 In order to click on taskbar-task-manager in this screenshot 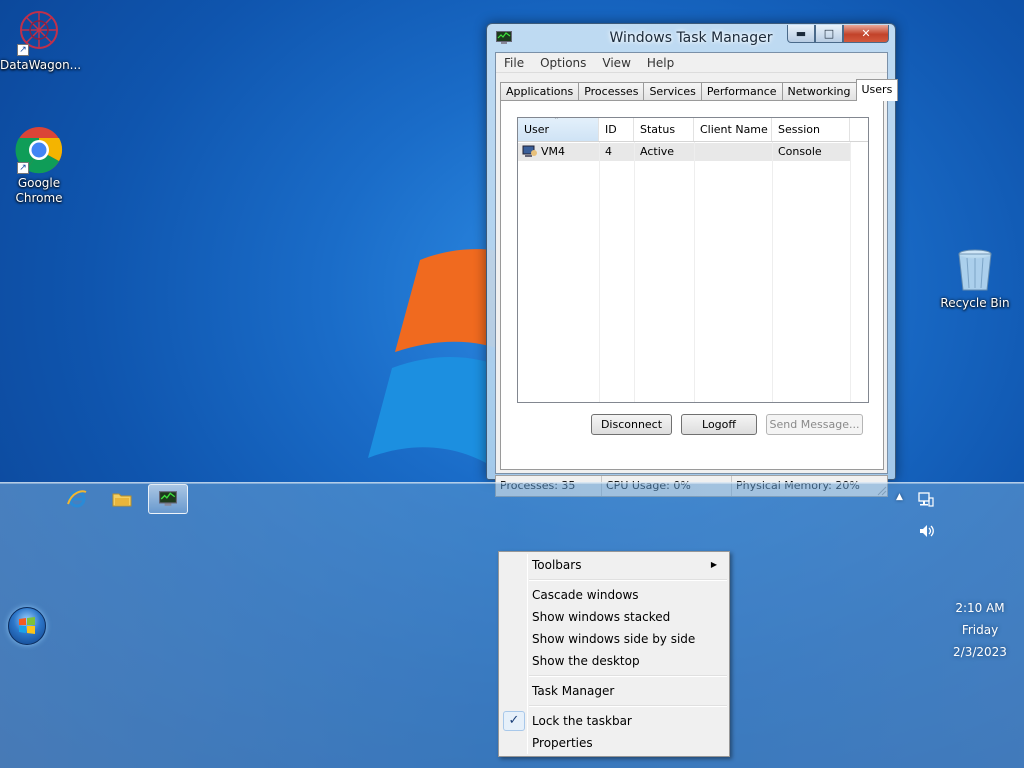, I will do `click(168, 499)`.